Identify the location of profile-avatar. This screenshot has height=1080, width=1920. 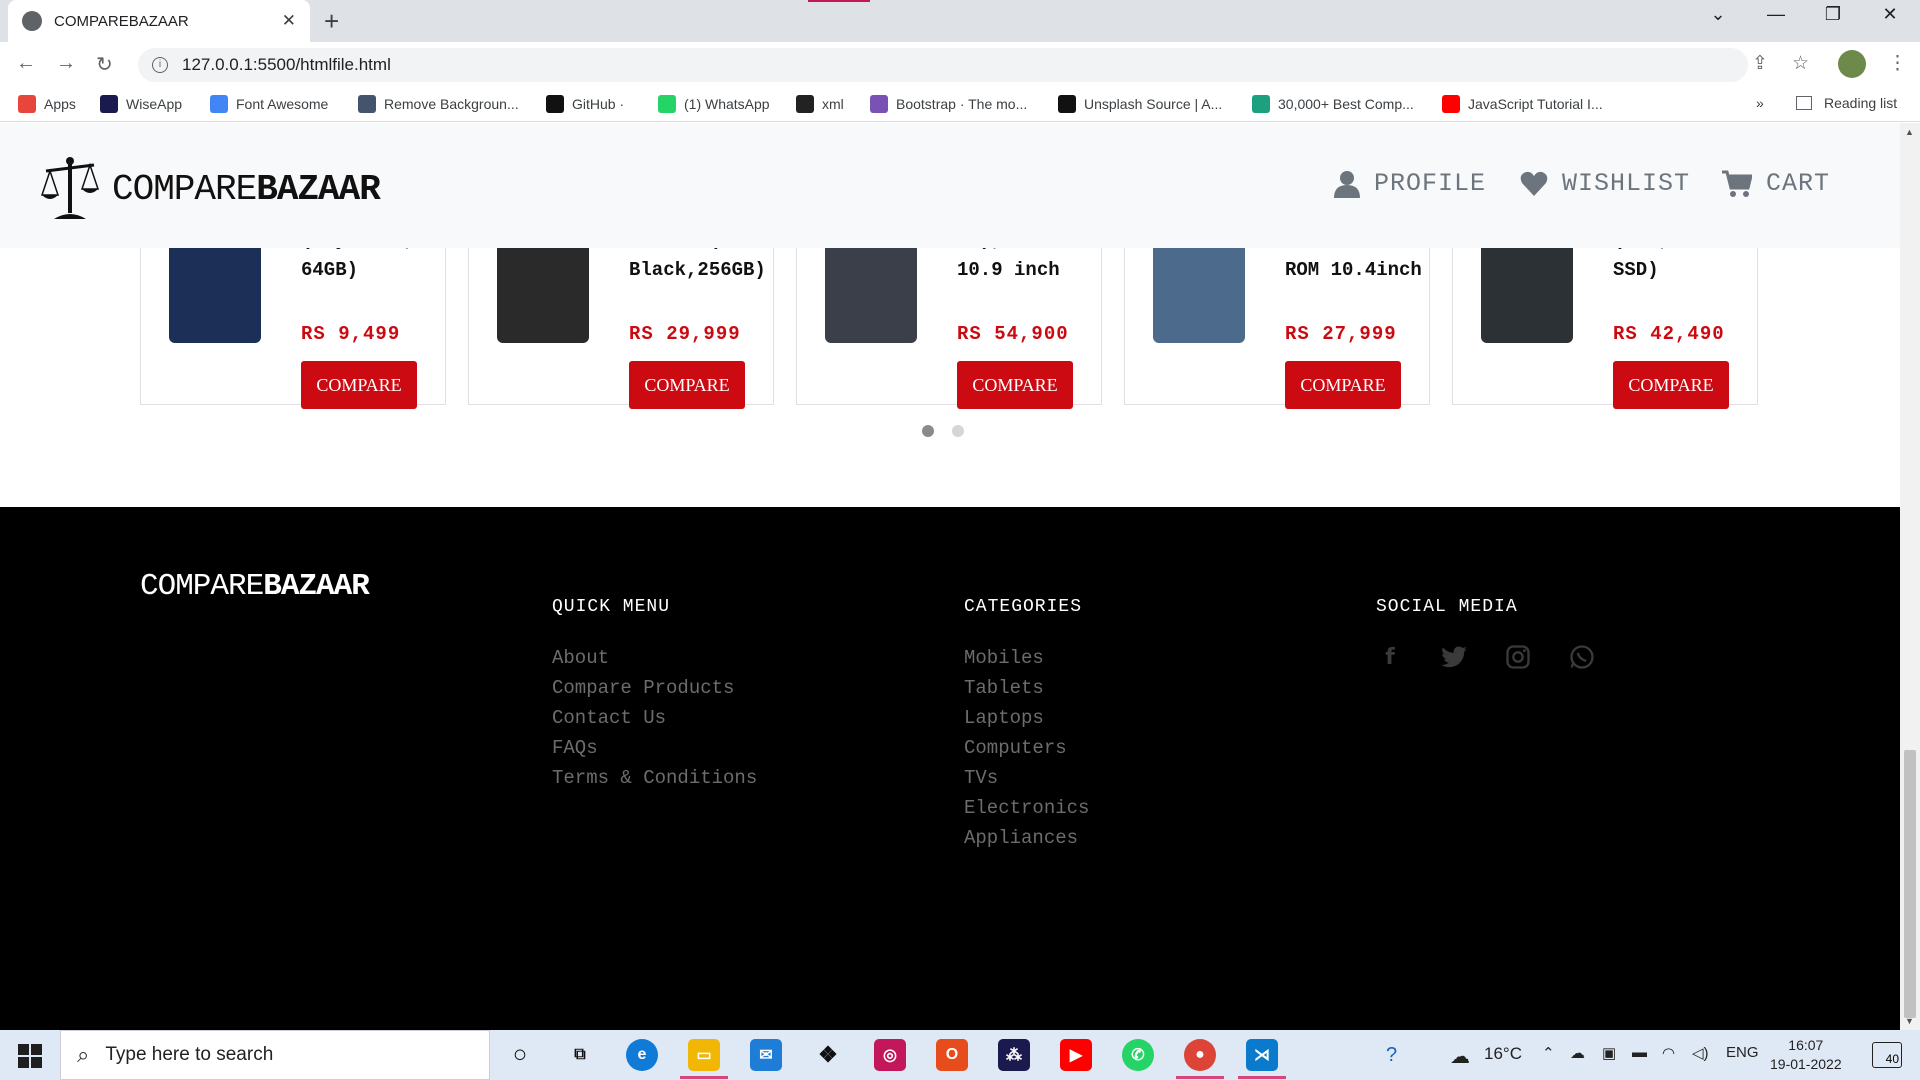
(1852, 64).